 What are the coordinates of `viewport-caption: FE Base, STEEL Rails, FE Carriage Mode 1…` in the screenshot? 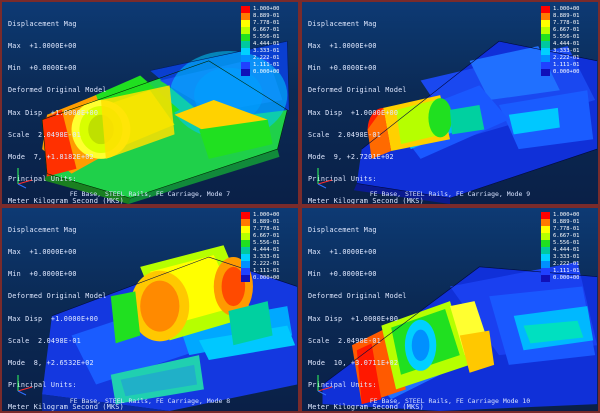 It's located at (450, 401).